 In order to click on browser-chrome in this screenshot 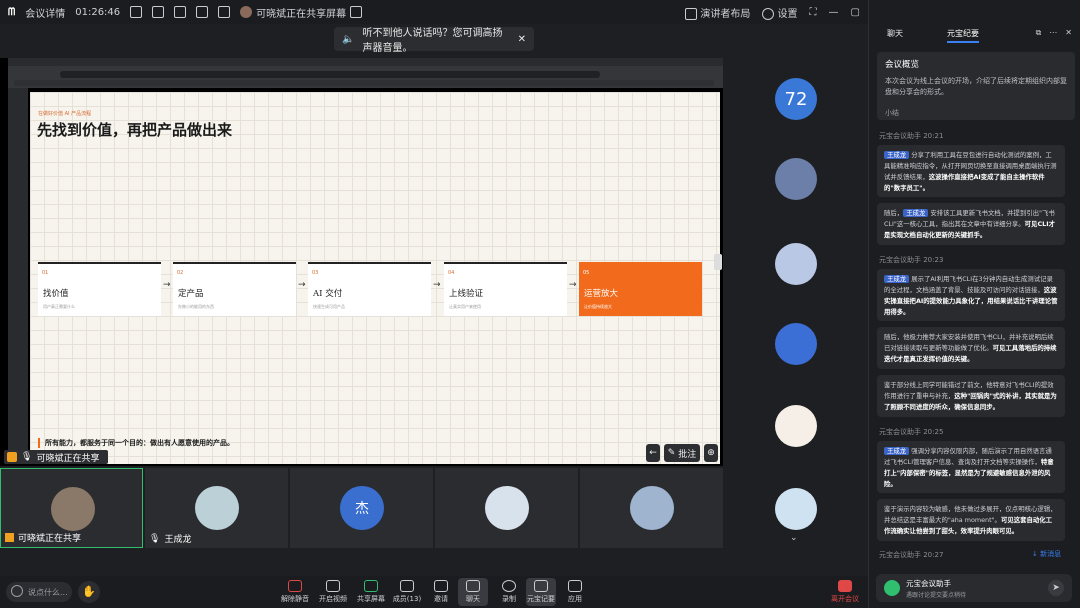, I will do `click(365, 77)`.